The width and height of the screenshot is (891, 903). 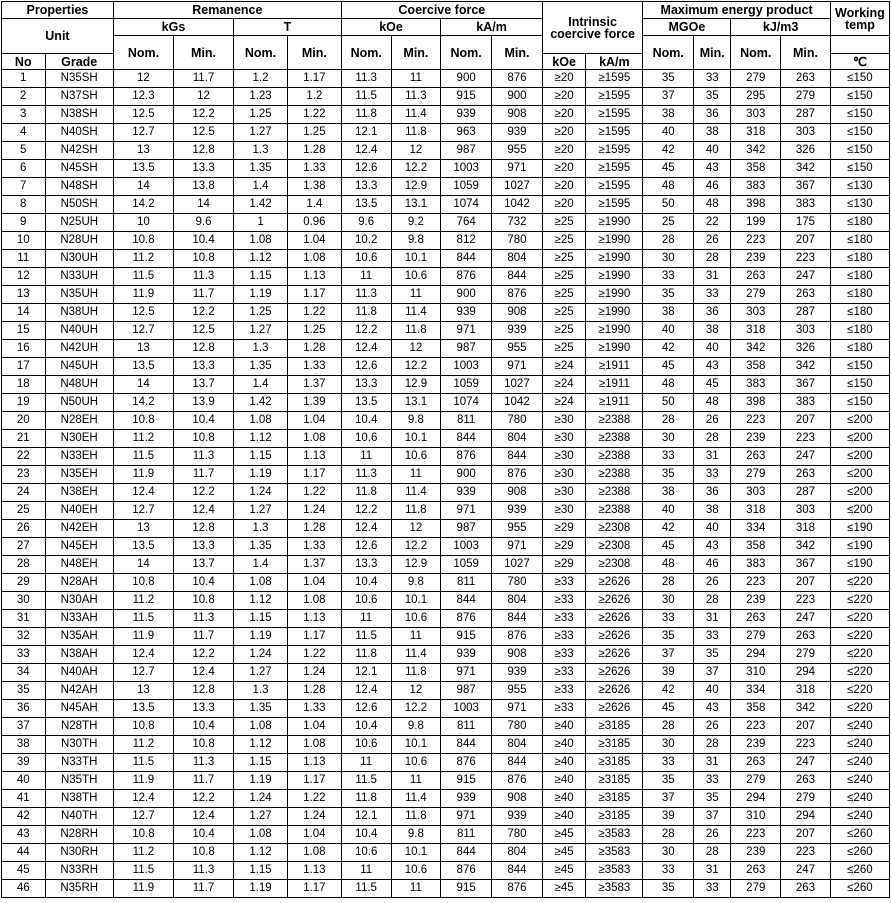 I want to click on cell-remanence-kgs-min: 12.5, so click(x=203, y=330).